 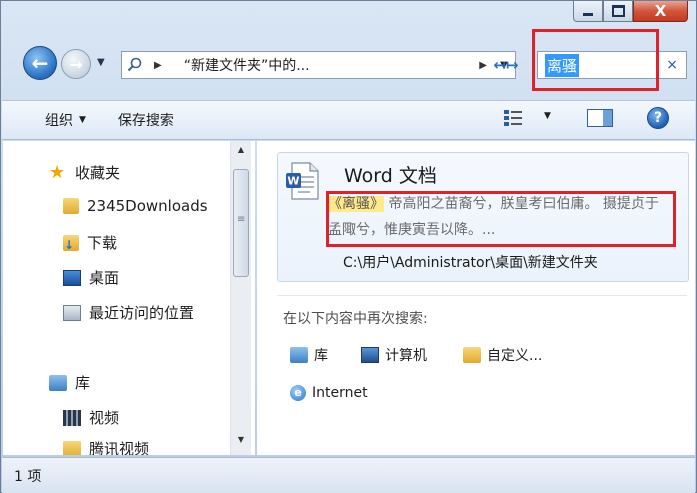 I want to click on view-options-icon, so click(x=513, y=118).